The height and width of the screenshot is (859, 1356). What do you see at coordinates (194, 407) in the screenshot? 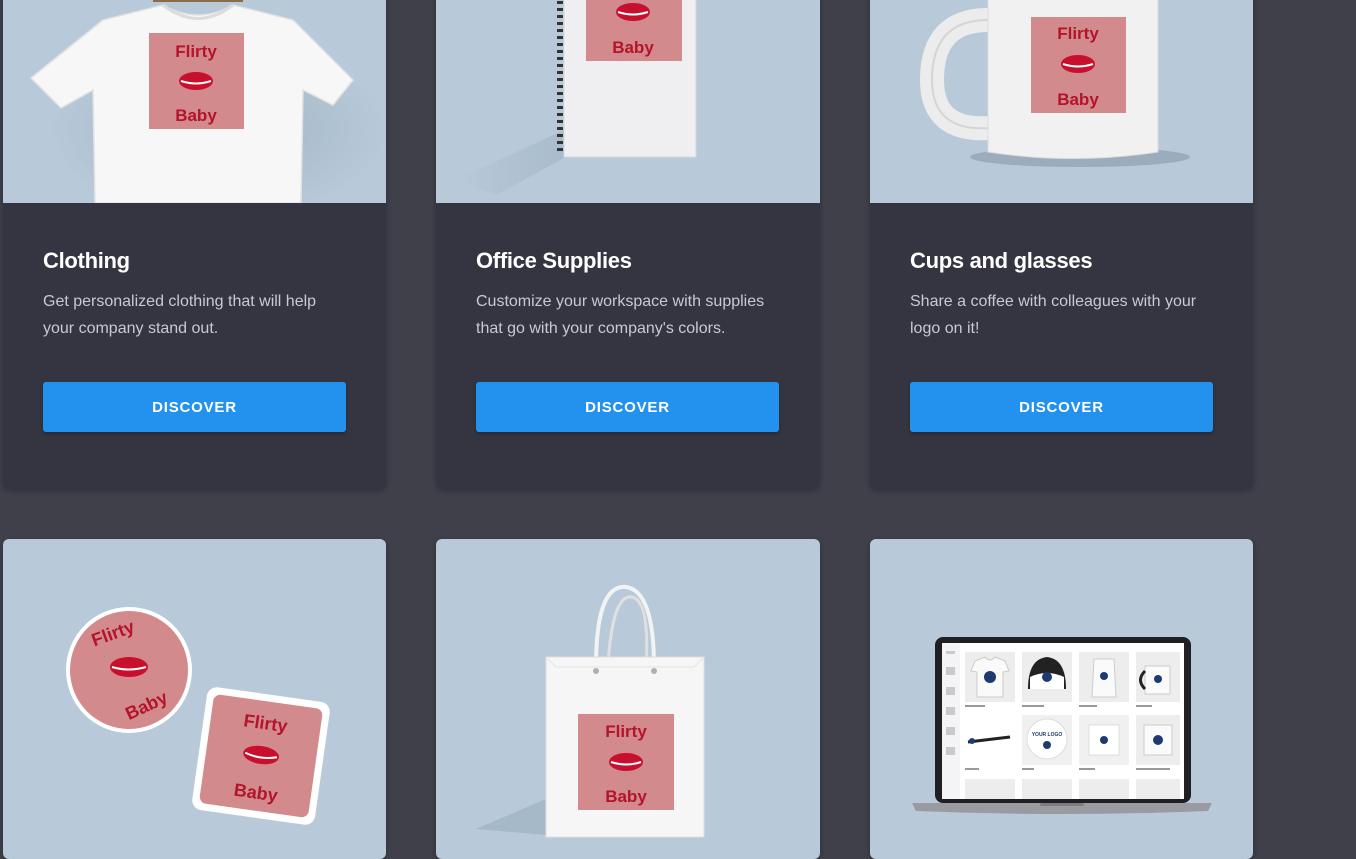
I see `discover-clothing-button: DISCOVER` at bounding box center [194, 407].